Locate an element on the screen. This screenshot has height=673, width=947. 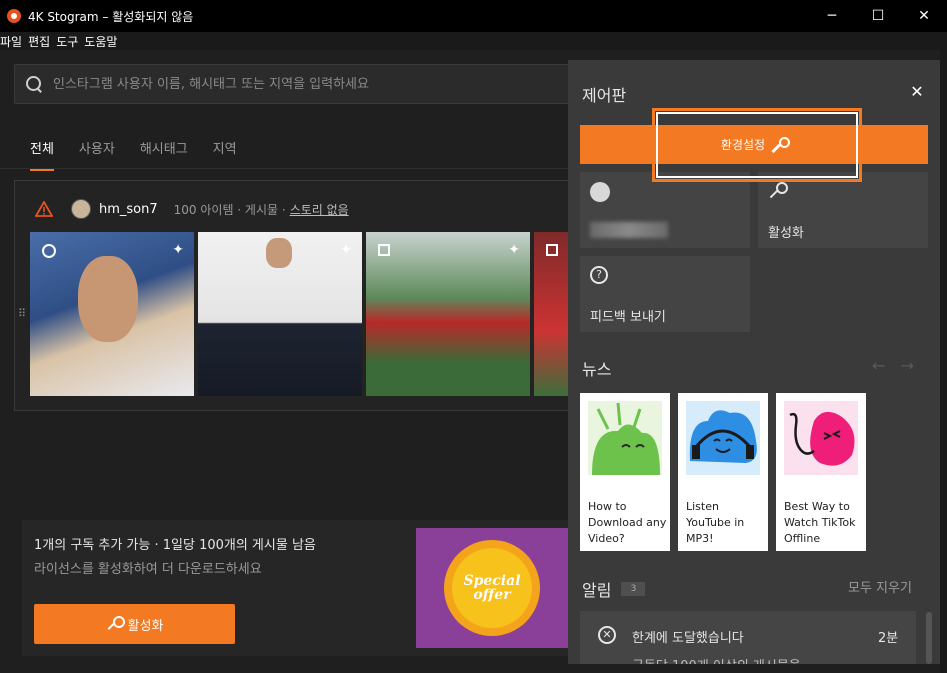
subscription-username: hm_son7 is located at coordinates (128, 209).